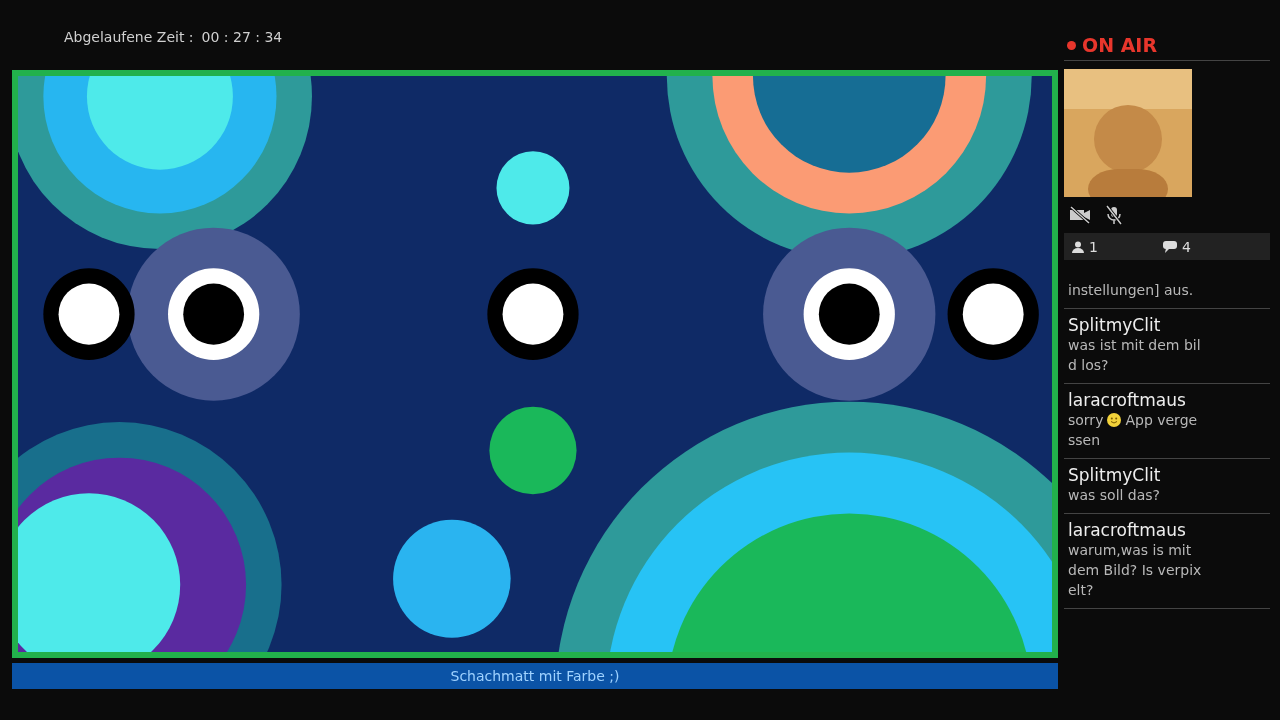  I want to click on person-icon, so click(1078, 246).